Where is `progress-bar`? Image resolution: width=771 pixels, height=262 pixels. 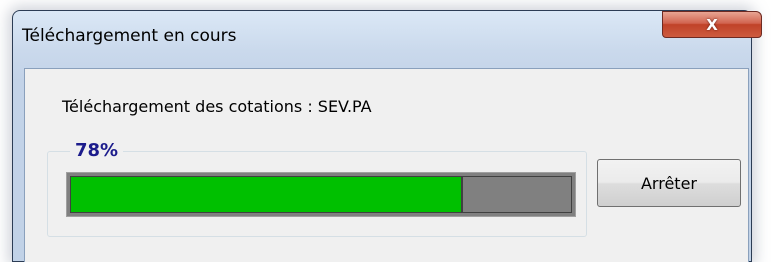 progress-bar is located at coordinates (321, 194).